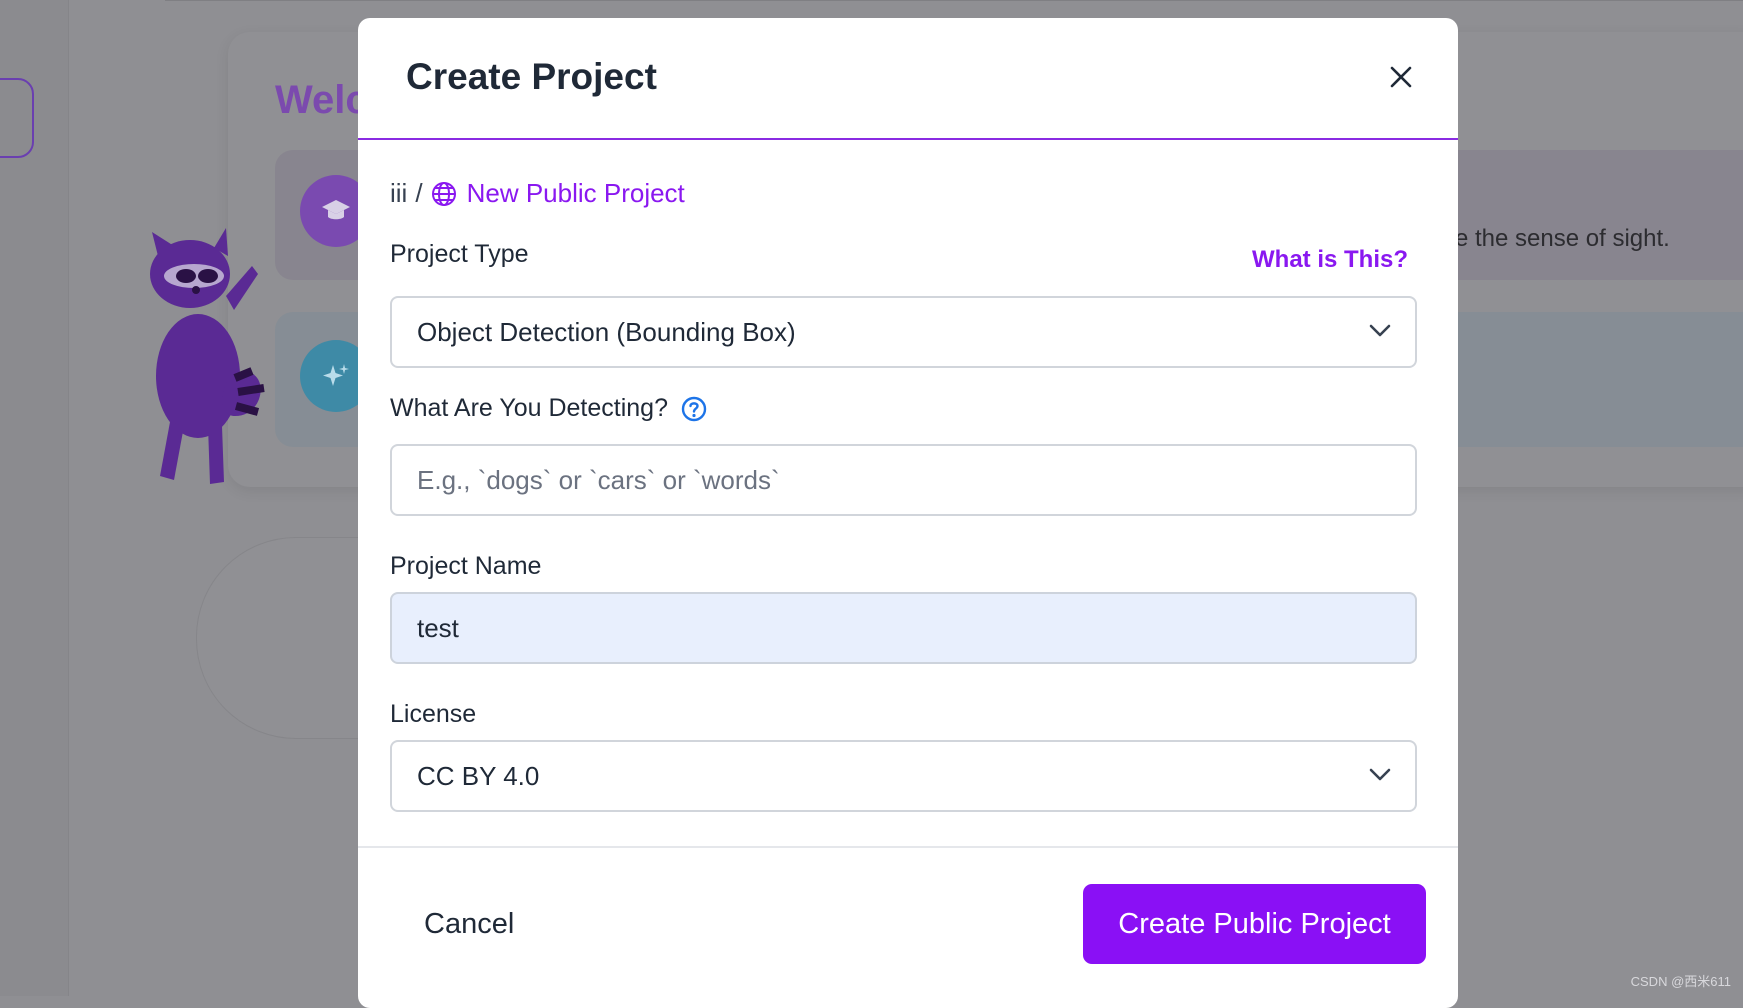 This screenshot has width=1743, height=1008. I want to click on create-public-project-button: Create Public Project, so click(1254, 924).